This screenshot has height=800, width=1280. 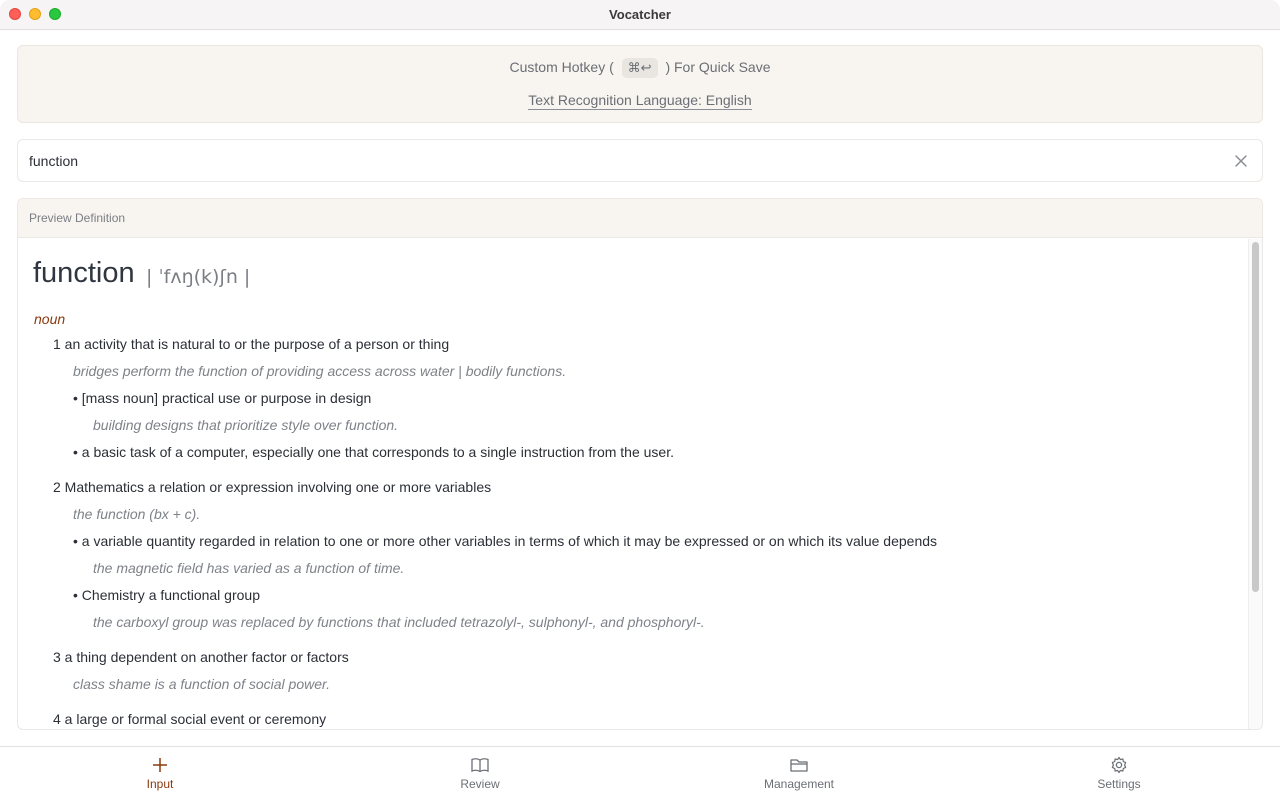 What do you see at coordinates (198, 277) in the screenshot?
I see `pronunciation: | ˈfʌŋ(k)ʃn |` at bounding box center [198, 277].